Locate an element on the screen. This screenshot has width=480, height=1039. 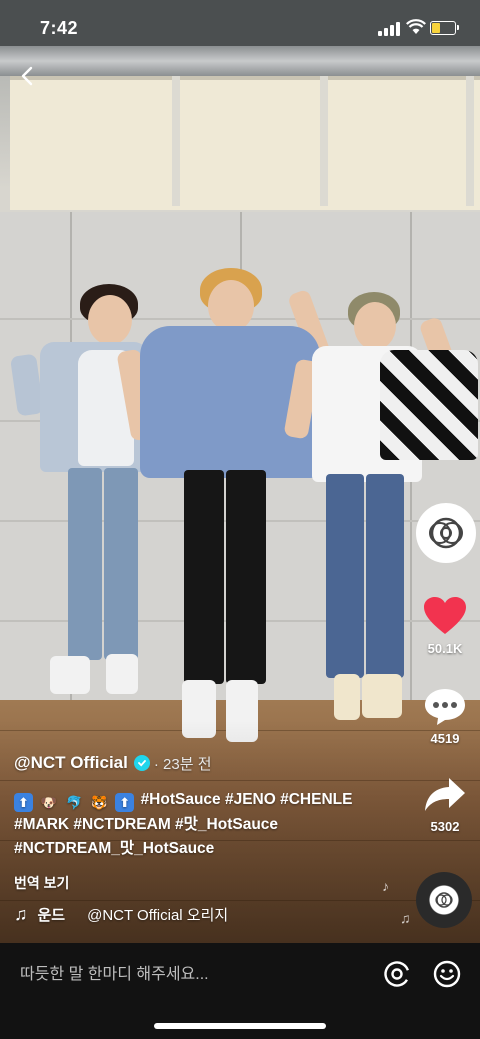
hashtags-line-2: #MARK #NCTDREAM #맛_HotSauce is located at coordinates (211, 825).